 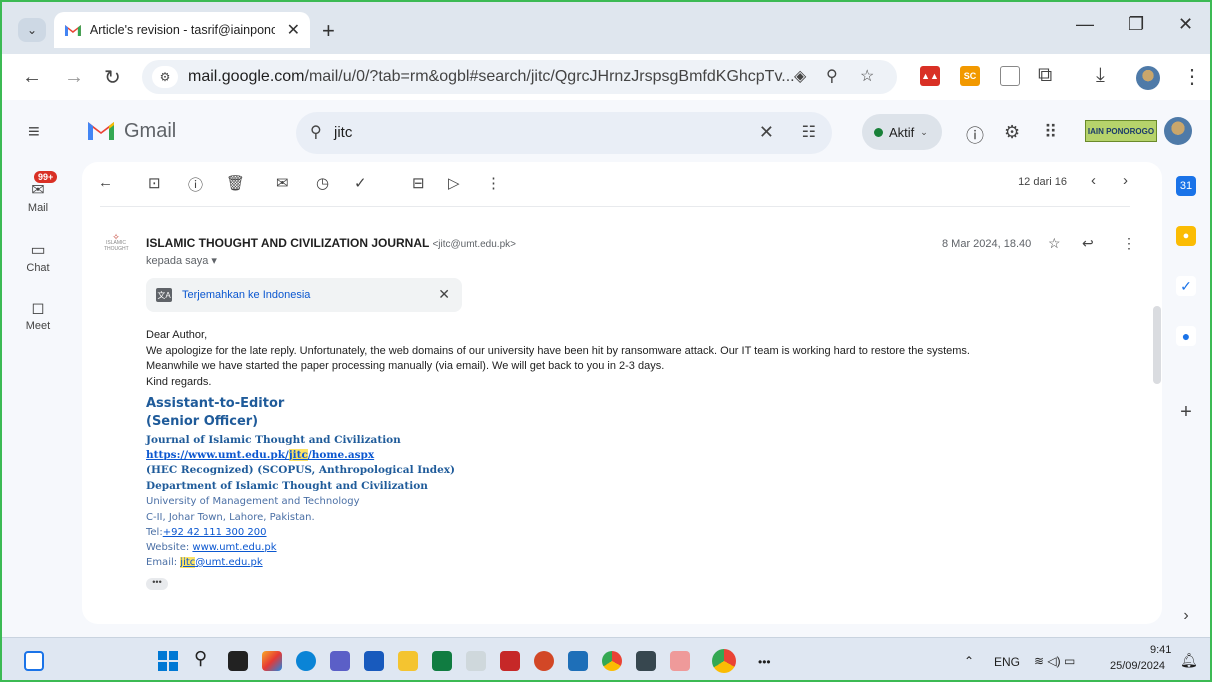 What do you see at coordinates (204, 658) in the screenshot?
I see `taskbar-search-icon: ⚲` at bounding box center [204, 658].